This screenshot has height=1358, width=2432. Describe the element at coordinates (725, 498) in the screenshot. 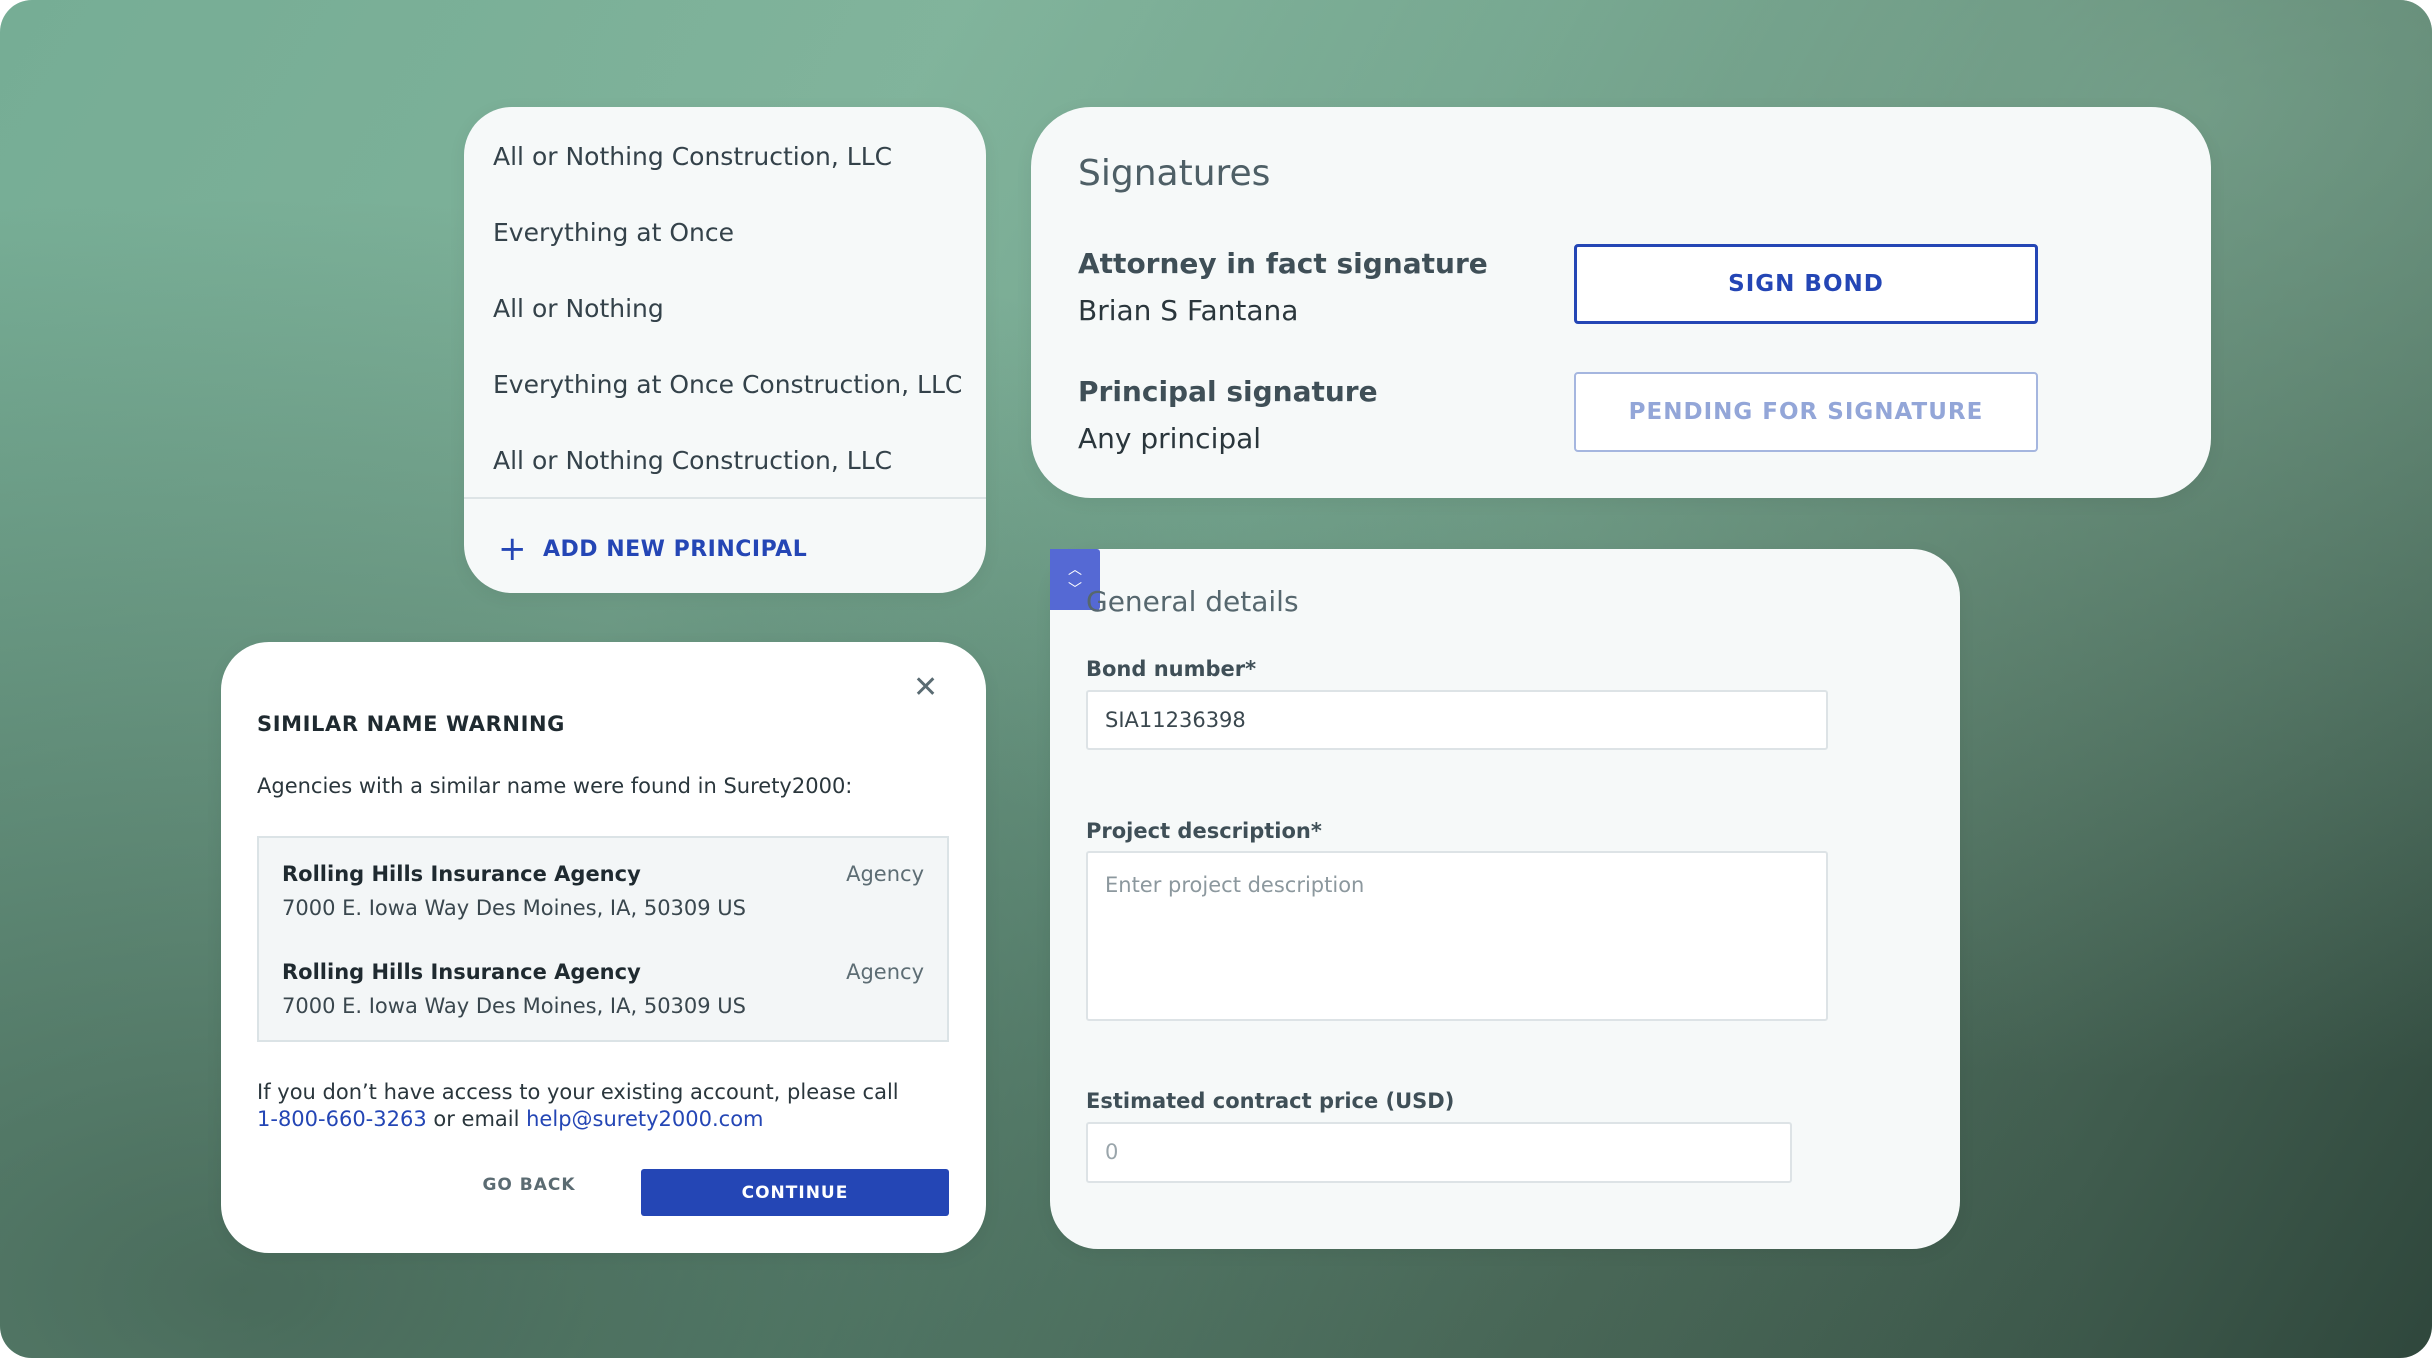

I see `divider` at that location.